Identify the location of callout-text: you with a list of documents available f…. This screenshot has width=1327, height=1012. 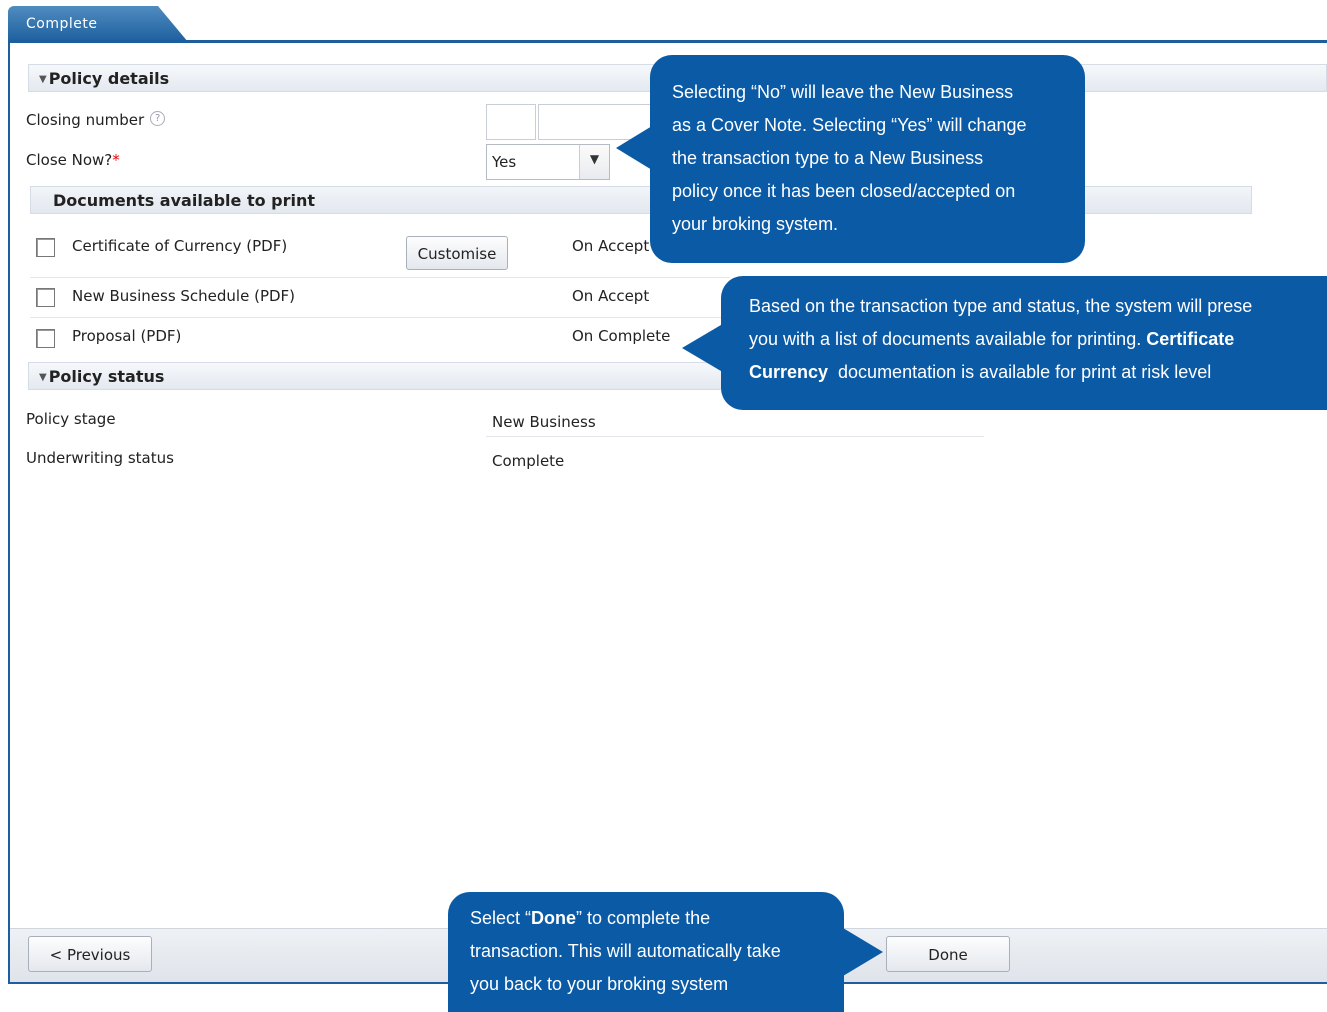
(948, 339).